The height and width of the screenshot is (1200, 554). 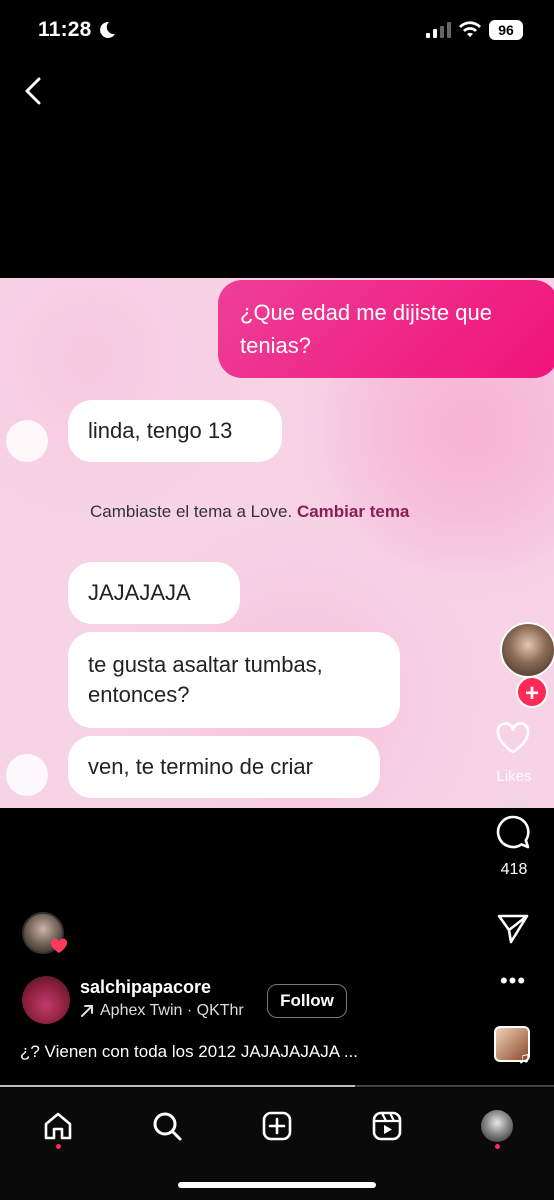 I want to click on status-time: 11:28, so click(x=65, y=29).